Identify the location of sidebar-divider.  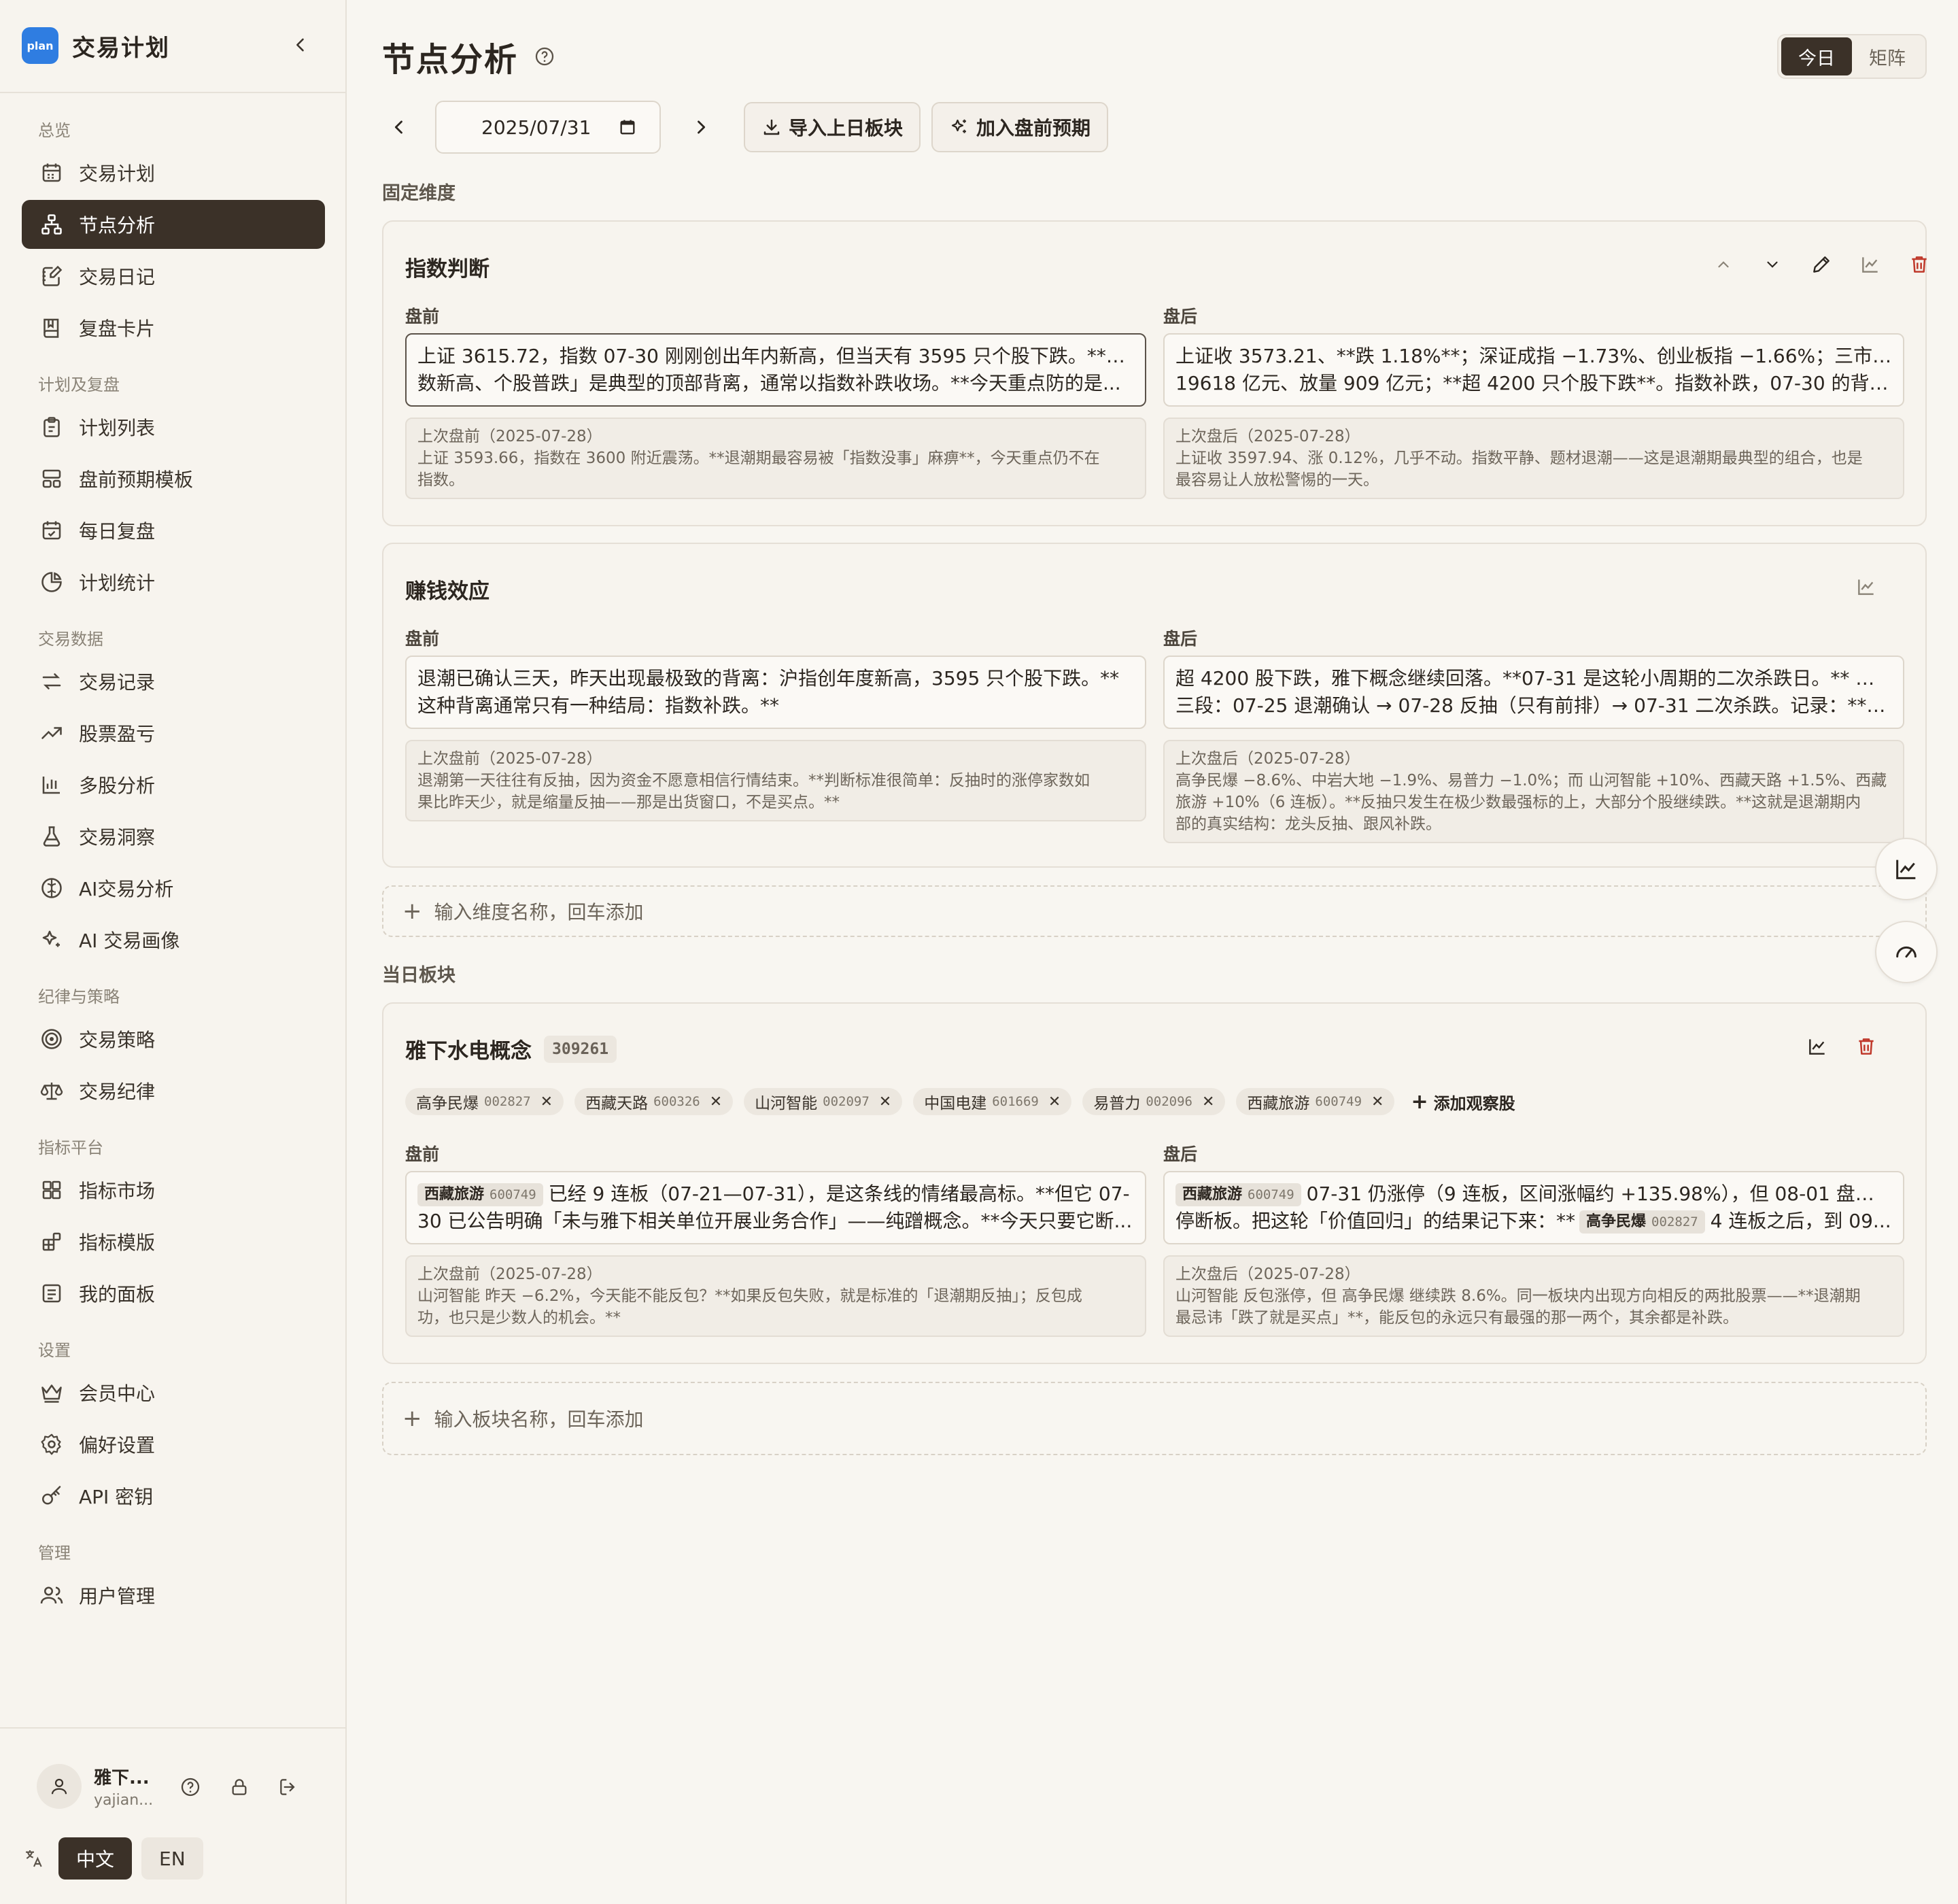
(173, 93).